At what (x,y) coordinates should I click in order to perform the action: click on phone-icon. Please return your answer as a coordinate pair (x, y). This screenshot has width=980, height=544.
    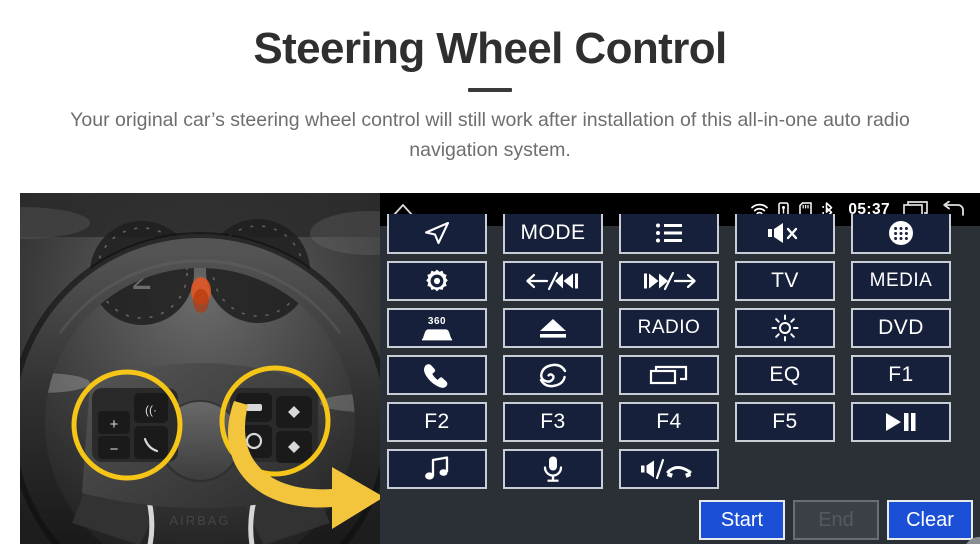
    Looking at the image, I should click on (437, 375).